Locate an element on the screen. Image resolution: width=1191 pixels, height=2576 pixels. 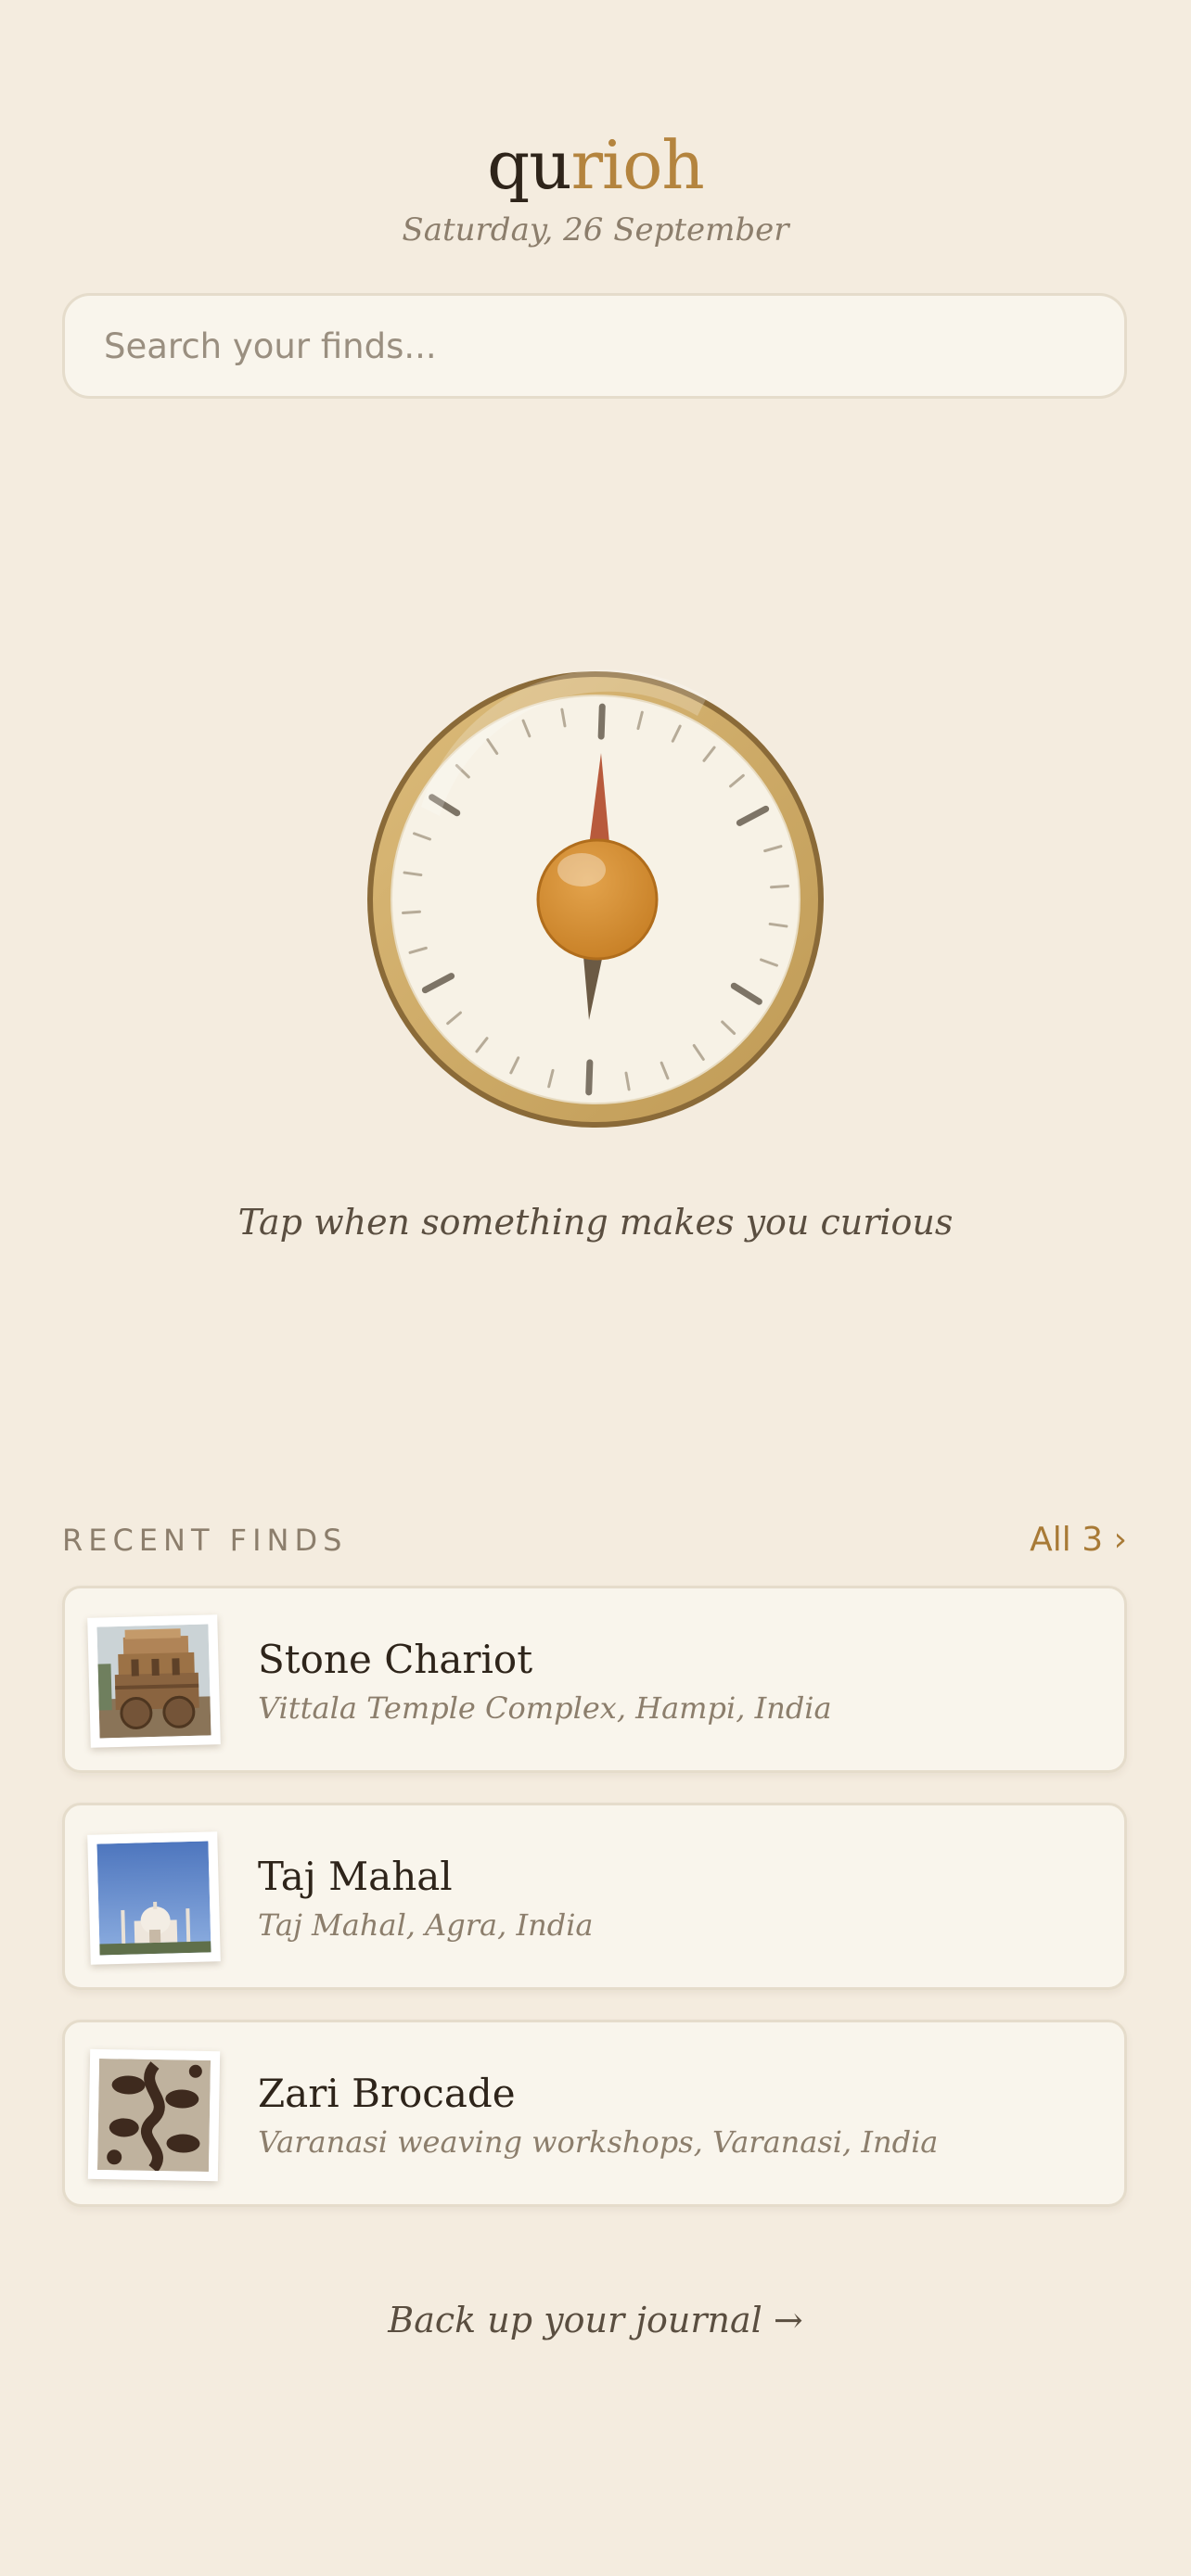
compass-icon is located at coordinates (595, 899).